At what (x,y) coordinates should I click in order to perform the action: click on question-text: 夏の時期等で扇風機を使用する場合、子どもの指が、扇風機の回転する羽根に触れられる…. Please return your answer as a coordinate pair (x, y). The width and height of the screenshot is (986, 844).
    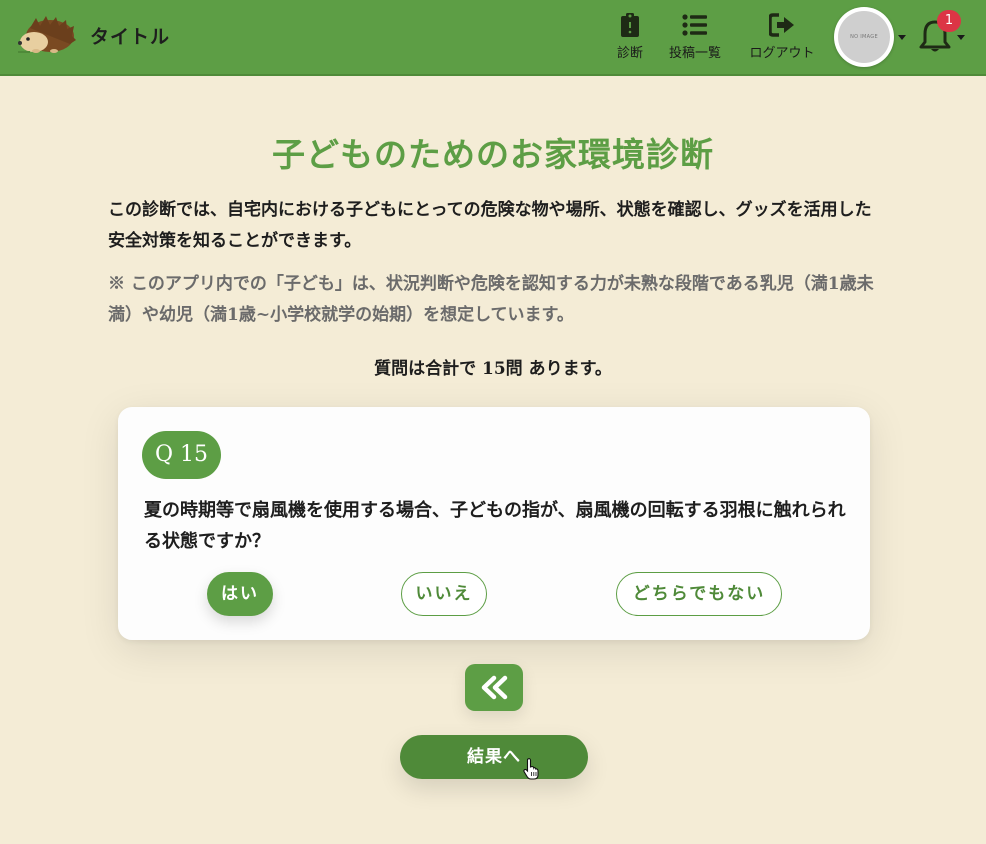
    Looking at the image, I should click on (495, 526).